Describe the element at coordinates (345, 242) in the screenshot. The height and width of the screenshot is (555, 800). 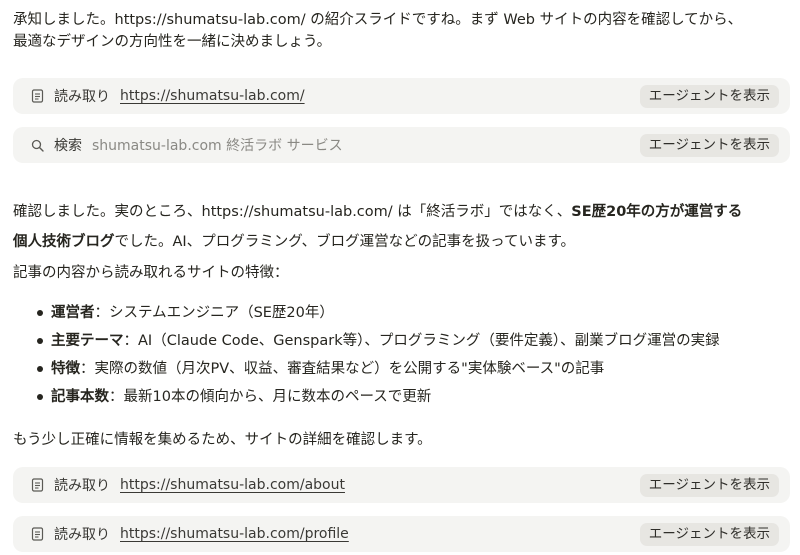
I see `confirm-suffix: でした。AI、プログラミング、ブログ運営などの記事を扱っています。` at that location.